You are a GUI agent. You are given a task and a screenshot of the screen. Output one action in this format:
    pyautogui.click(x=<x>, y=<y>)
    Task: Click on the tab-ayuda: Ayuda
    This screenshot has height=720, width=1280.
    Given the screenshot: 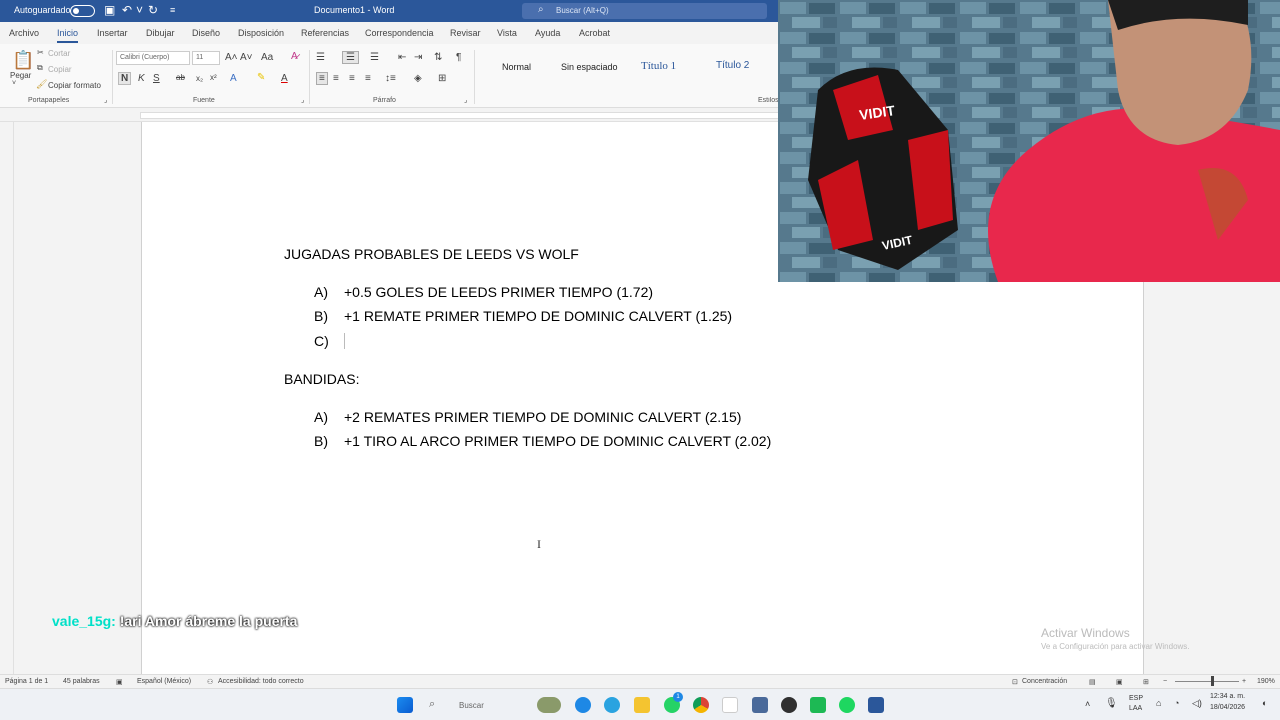 What is the action you would take?
    pyautogui.click(x=547, y=33)
    